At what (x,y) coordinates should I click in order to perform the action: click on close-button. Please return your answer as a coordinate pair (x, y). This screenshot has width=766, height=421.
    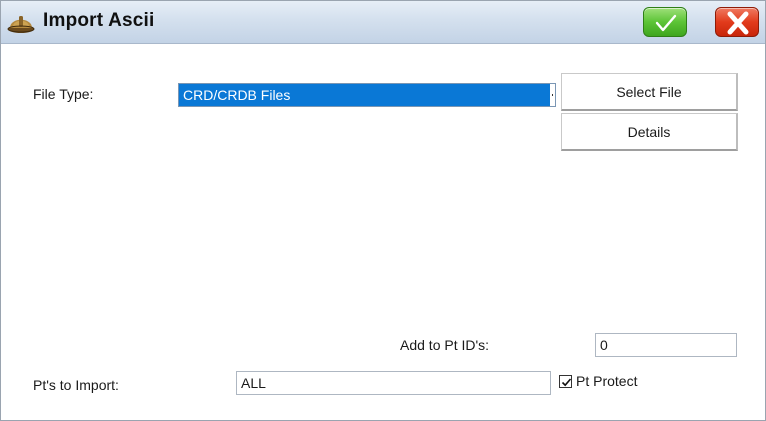
    Looking at the image, I should click on (737, 22).